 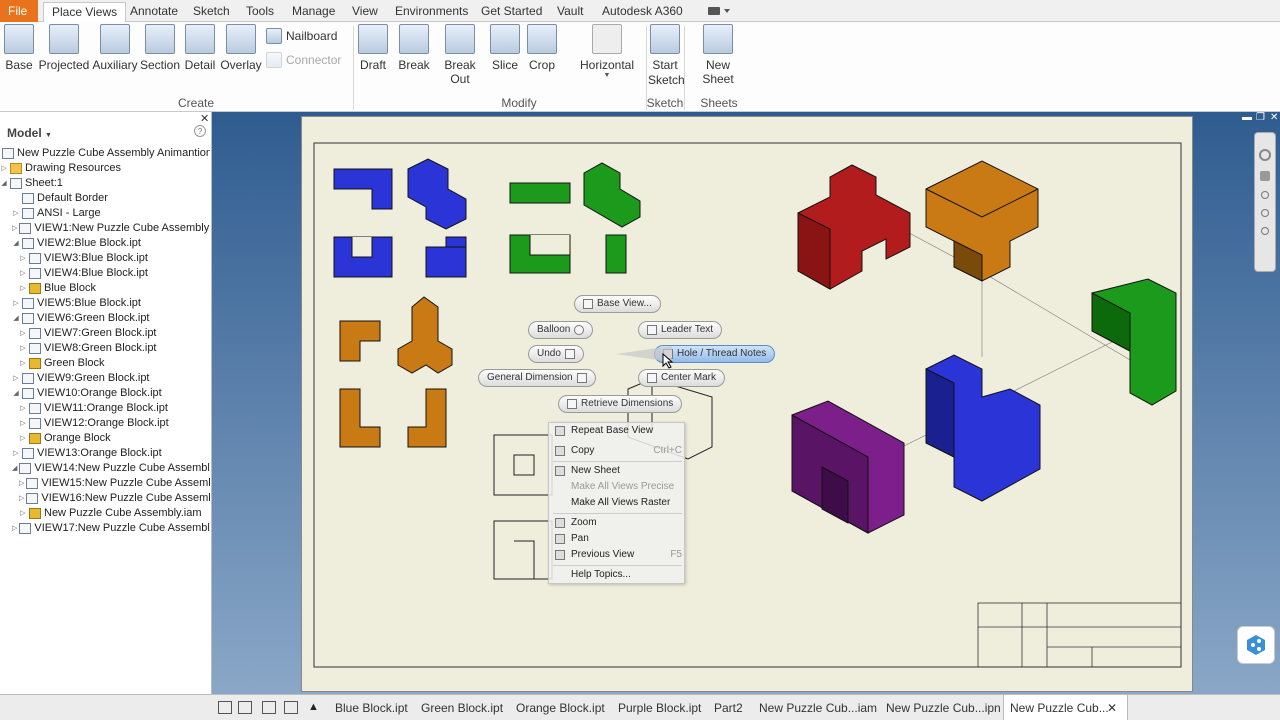 I want to click on tree-root: New Puzzle Cube Assembly Animantion, so click(x=105, y=153).